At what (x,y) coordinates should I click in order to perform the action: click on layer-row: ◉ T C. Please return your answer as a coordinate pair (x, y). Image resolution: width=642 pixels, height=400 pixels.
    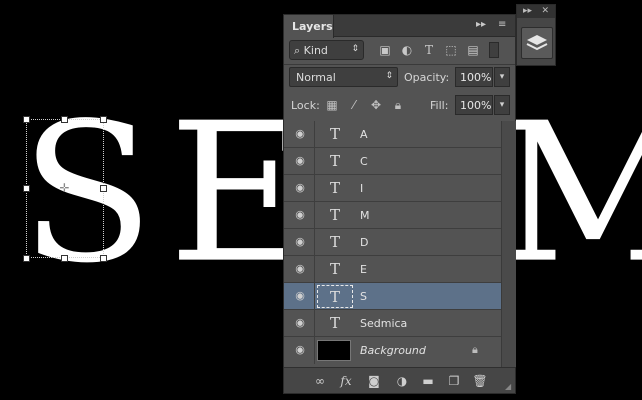
    Looking at the image, I should click on (392, 161).